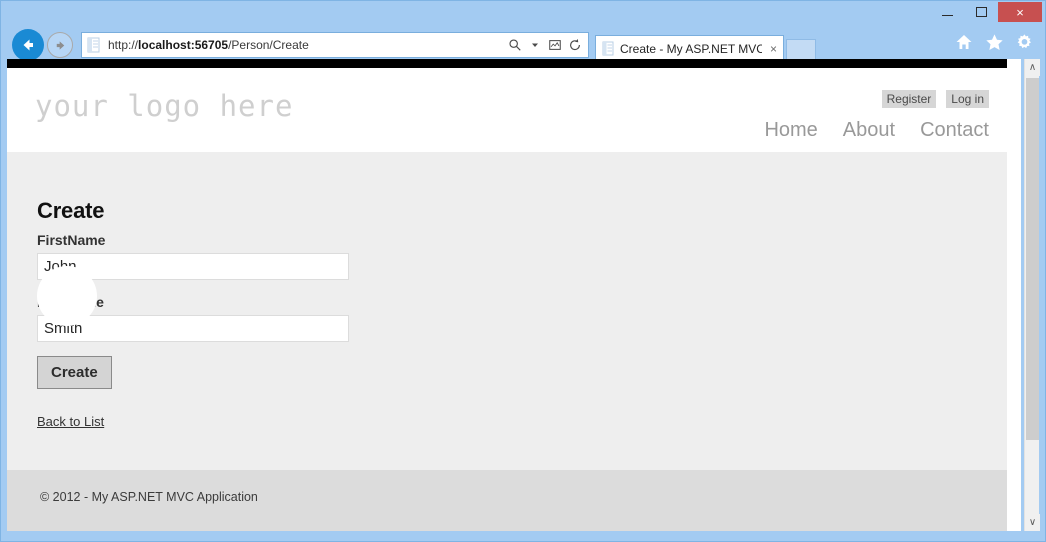  What do you see at coordinates (70, 421) in the screenshot?
I see `back-to-list-link: Back to List` at bounding box center [70, 421].